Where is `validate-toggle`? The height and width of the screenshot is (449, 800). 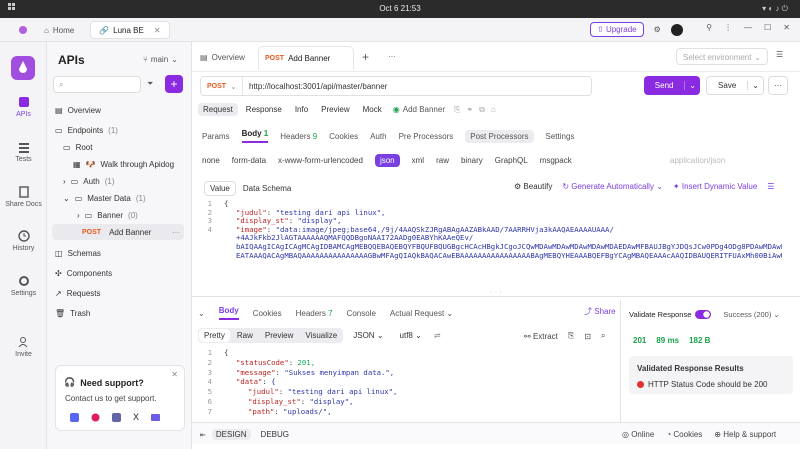 validate-toggle is located at coordinates (703, 314).